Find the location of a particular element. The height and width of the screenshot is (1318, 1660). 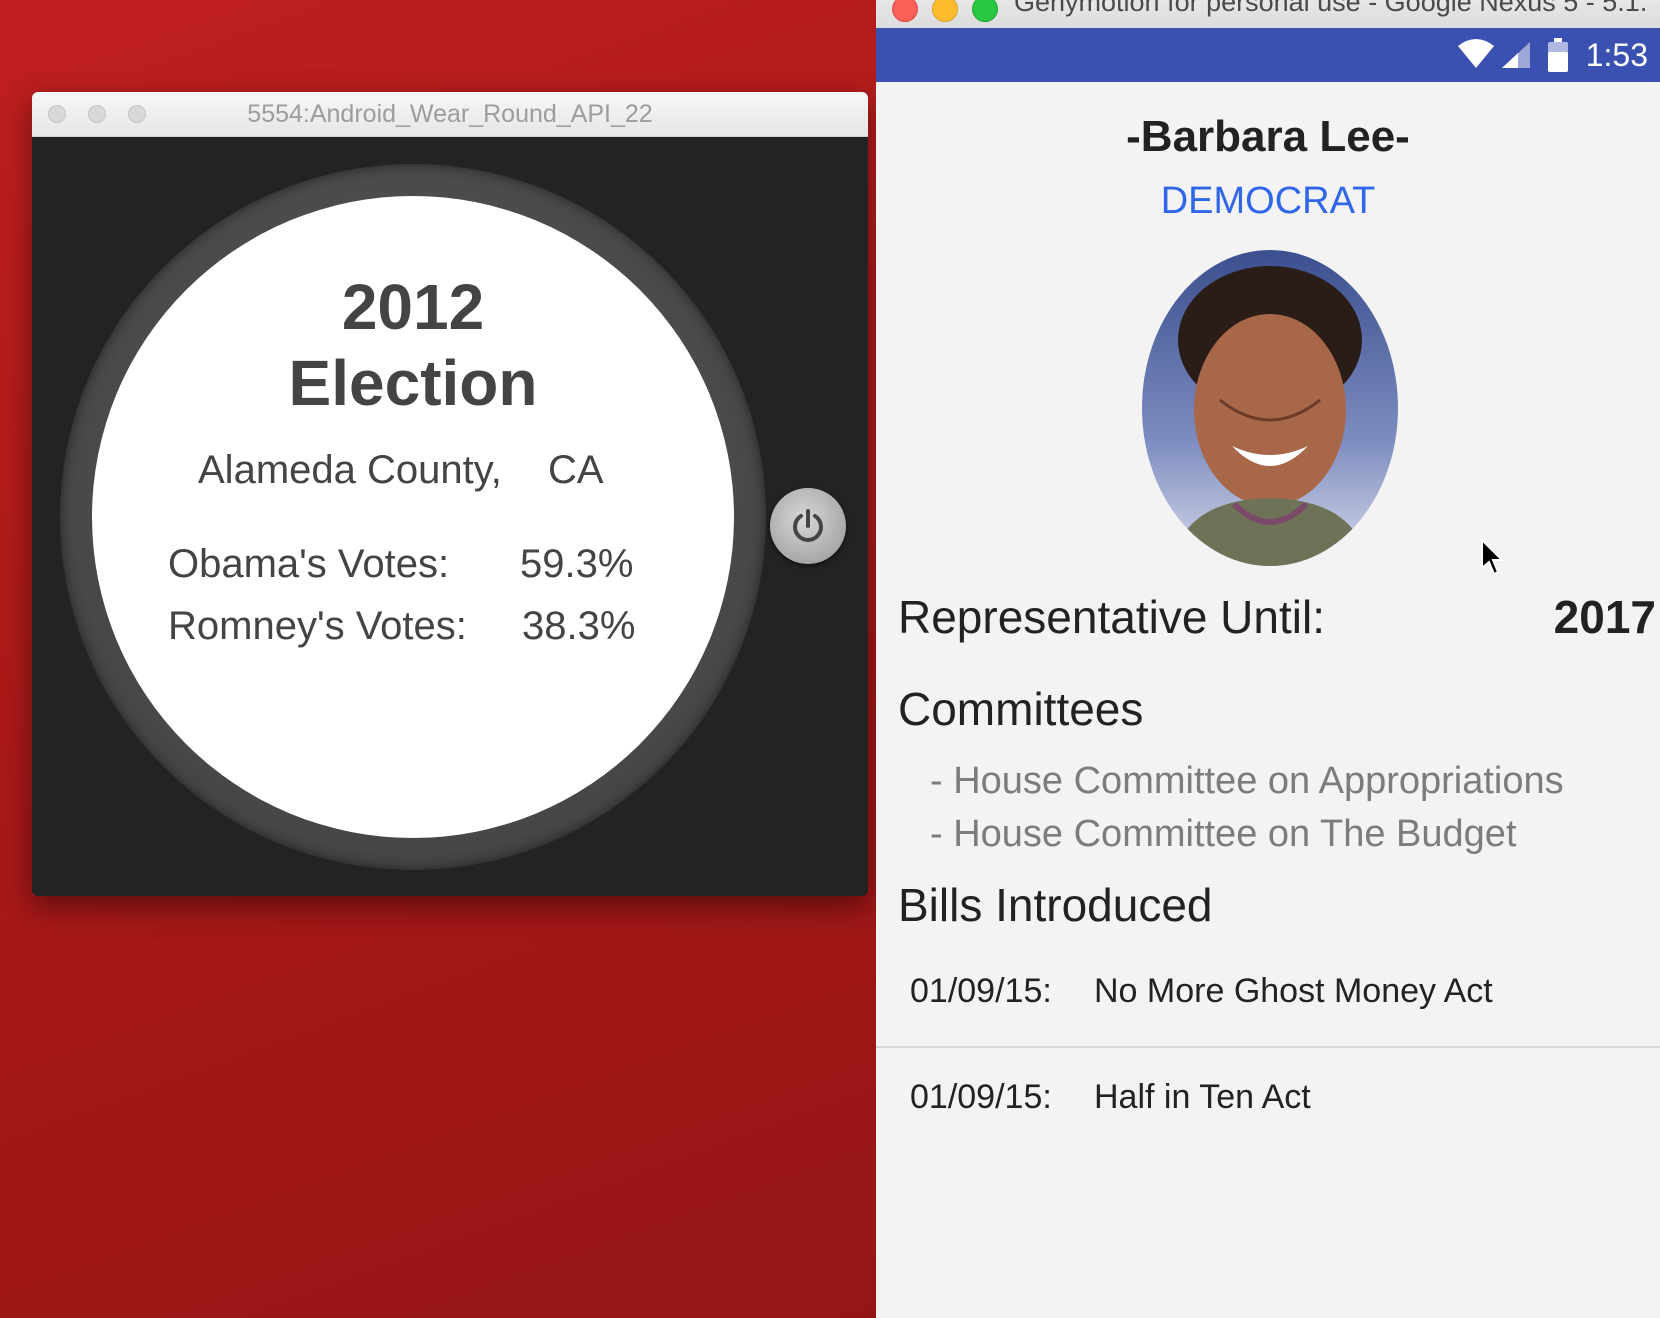

signal-icon is located at coordinates (1516, 55).